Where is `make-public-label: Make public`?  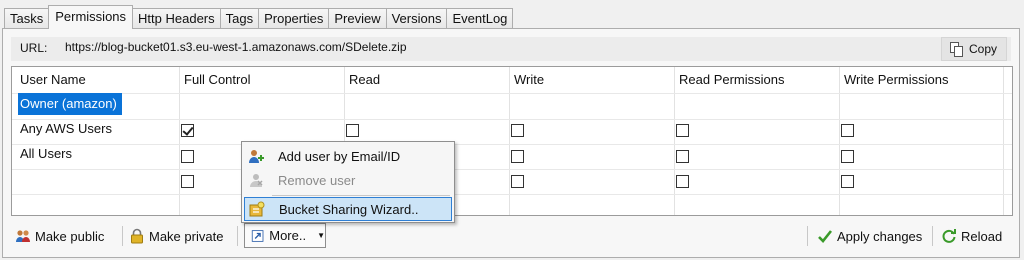 make-public-label: Make public is located at coordinates (70, 236).